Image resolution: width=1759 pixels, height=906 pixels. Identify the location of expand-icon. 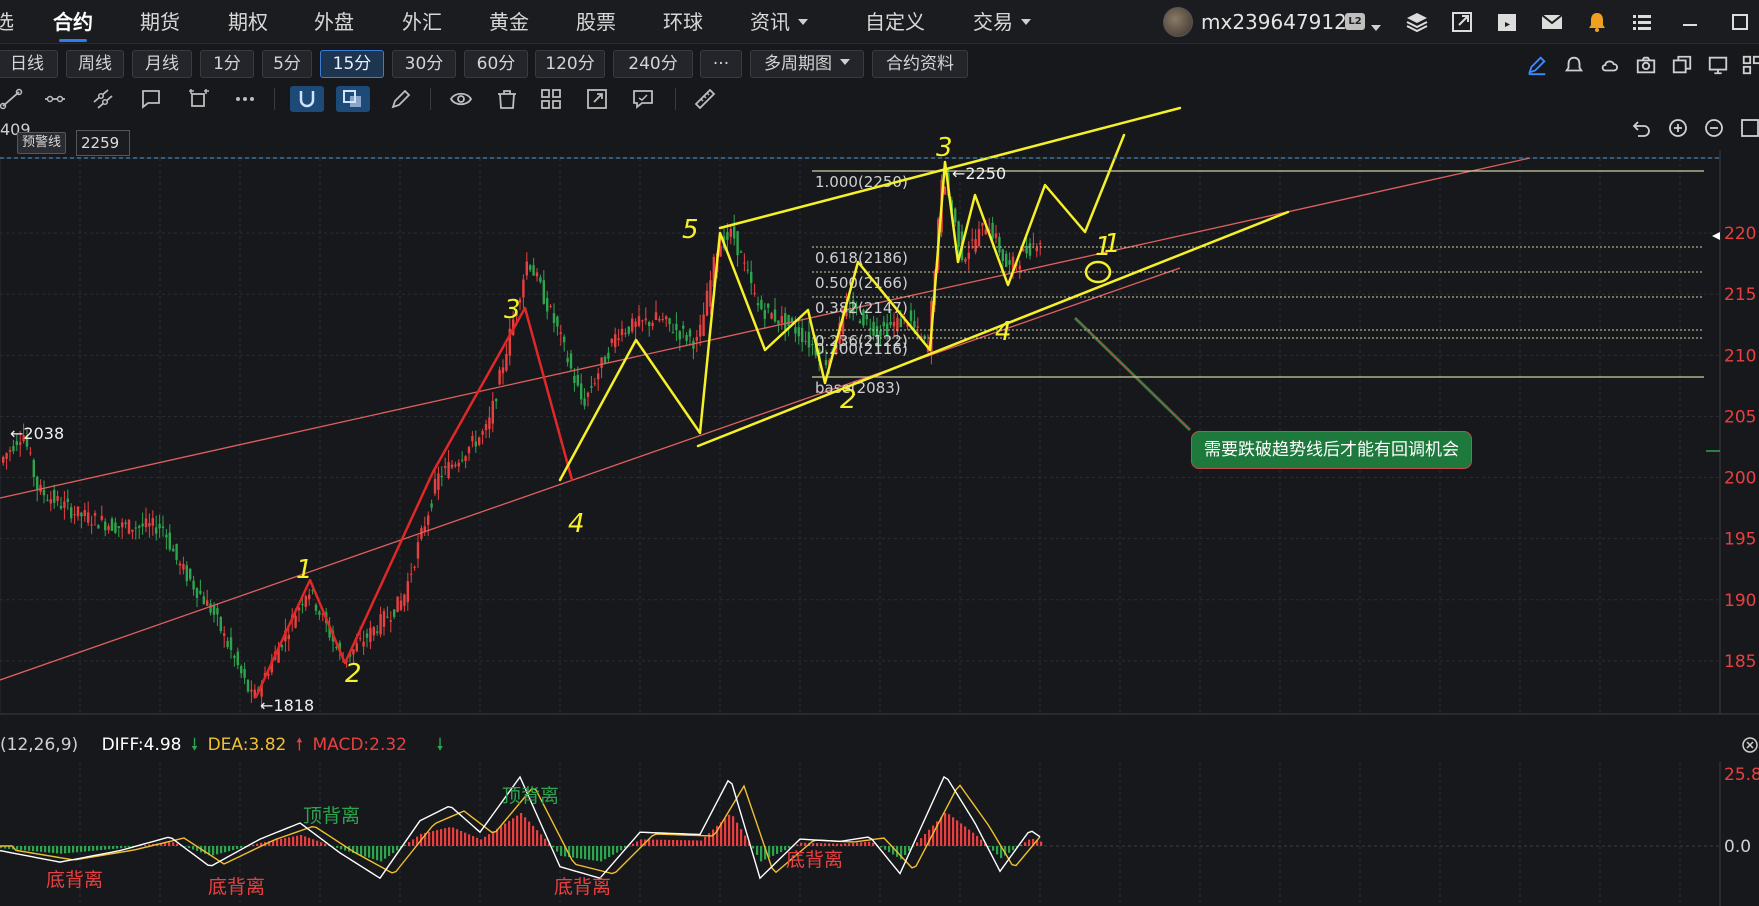
(1750, 128).